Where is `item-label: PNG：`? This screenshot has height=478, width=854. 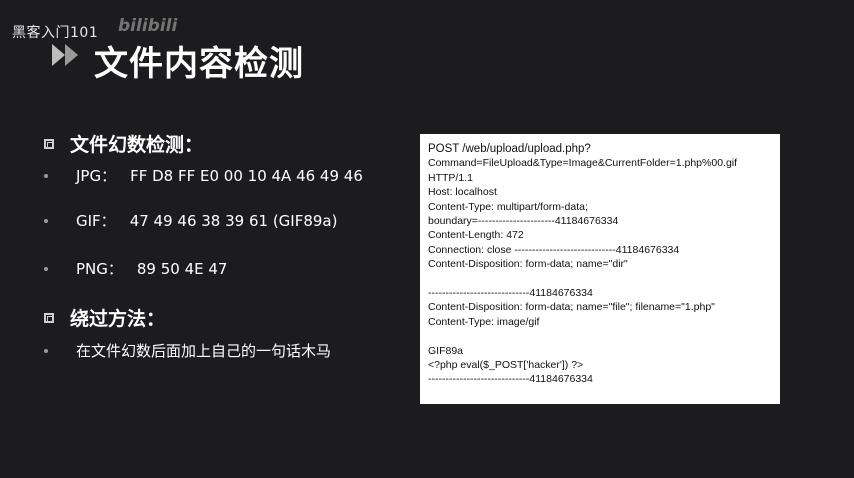
item-label: PNG： is located at coordinates (99, 269).